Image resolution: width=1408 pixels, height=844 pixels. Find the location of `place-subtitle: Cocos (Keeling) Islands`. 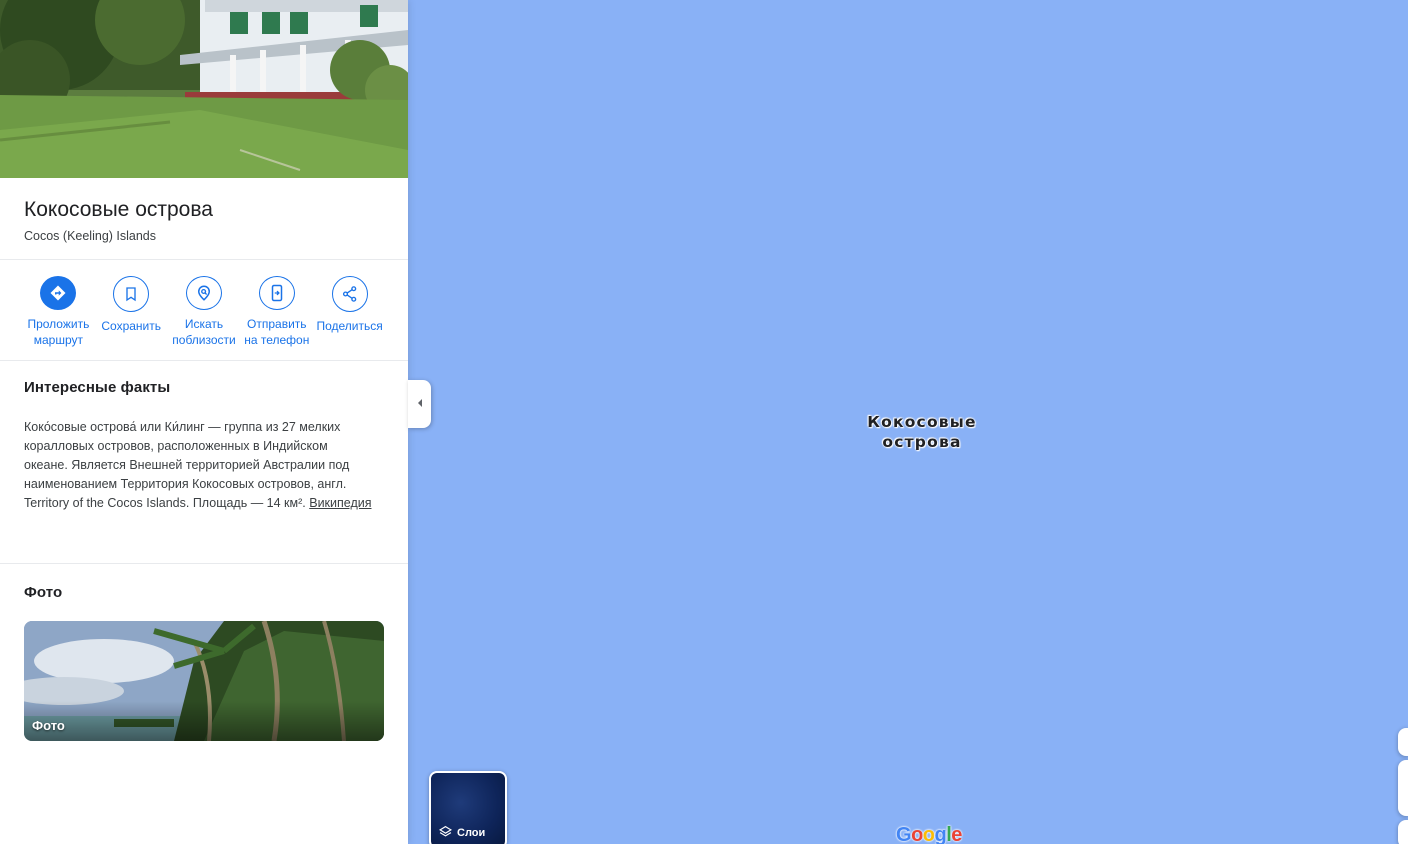

place-subtitle: Cocos (Keeling) Islands is located at coordinates (90, 236).